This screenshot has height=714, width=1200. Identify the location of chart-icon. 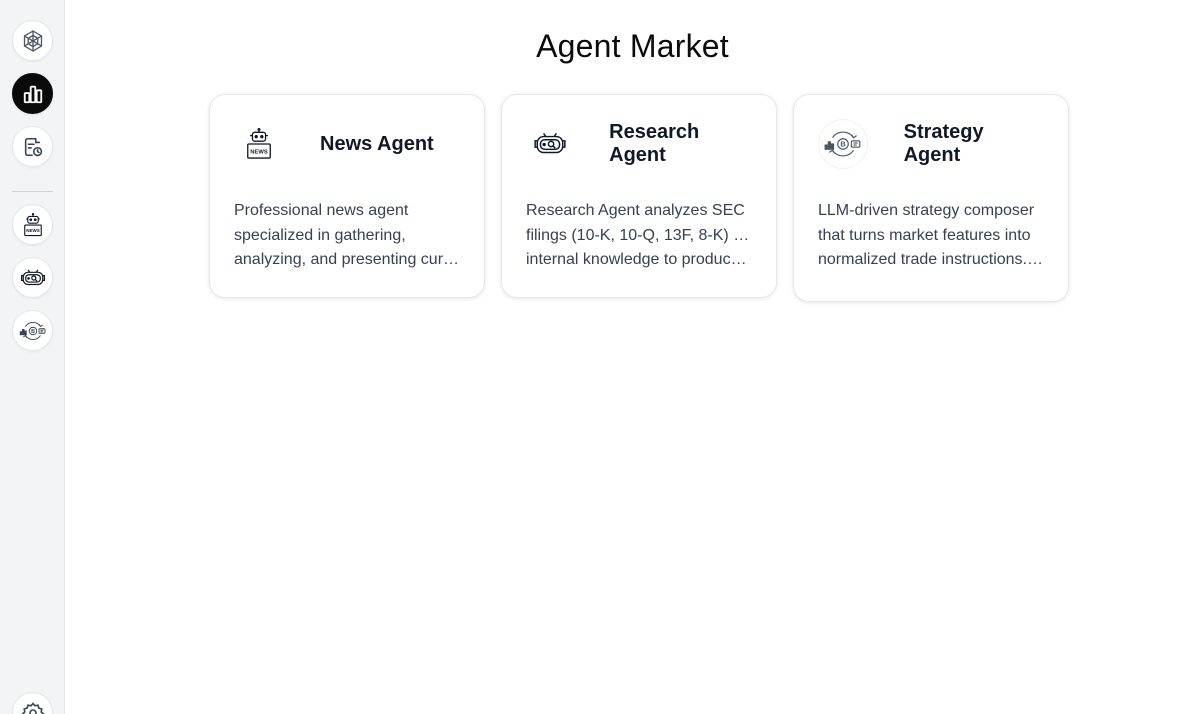
(32, 94).